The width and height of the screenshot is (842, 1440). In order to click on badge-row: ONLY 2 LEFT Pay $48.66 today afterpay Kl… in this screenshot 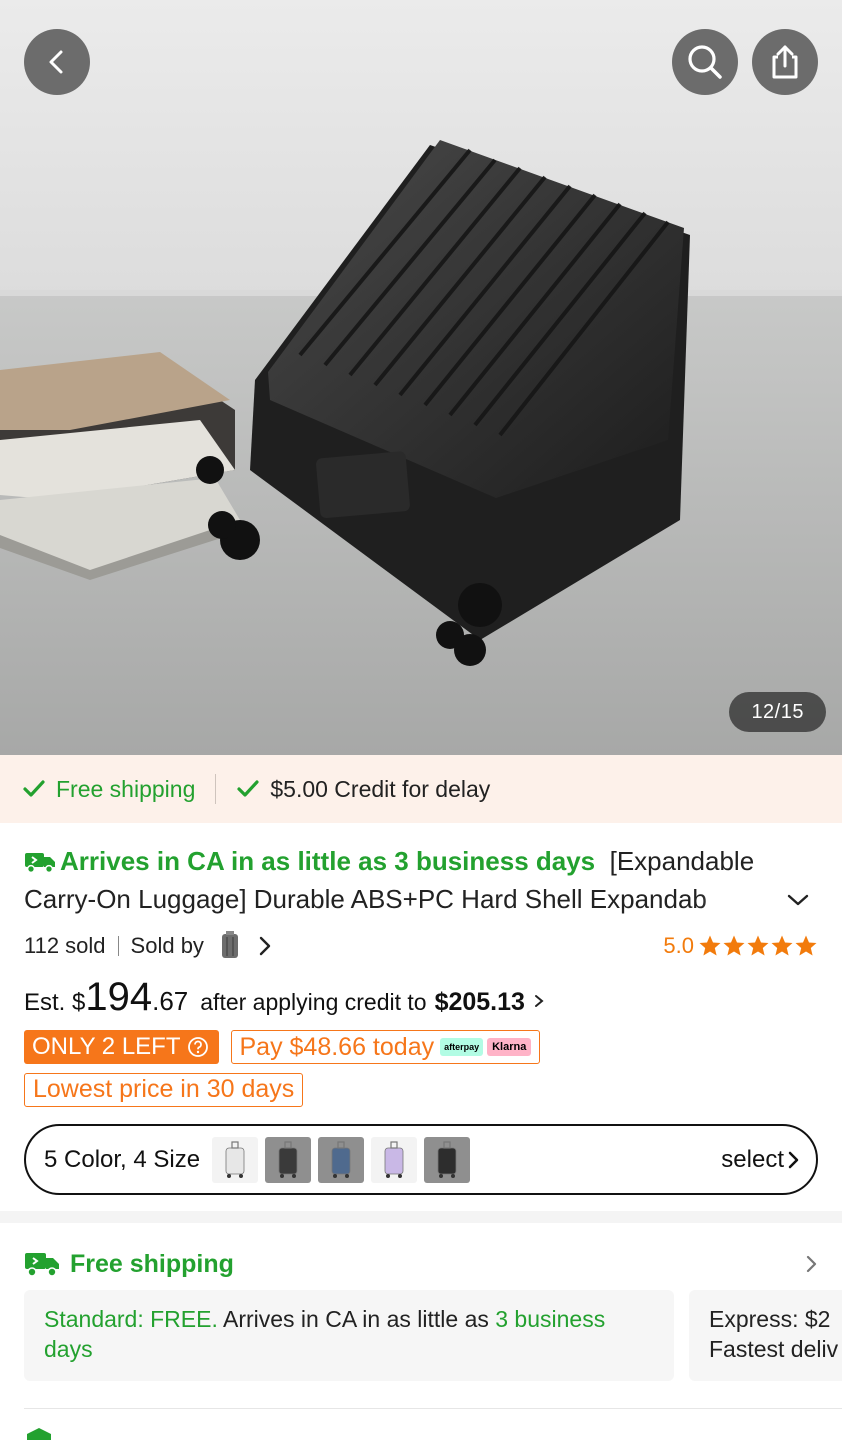, I will do `click(282, 1047)`.